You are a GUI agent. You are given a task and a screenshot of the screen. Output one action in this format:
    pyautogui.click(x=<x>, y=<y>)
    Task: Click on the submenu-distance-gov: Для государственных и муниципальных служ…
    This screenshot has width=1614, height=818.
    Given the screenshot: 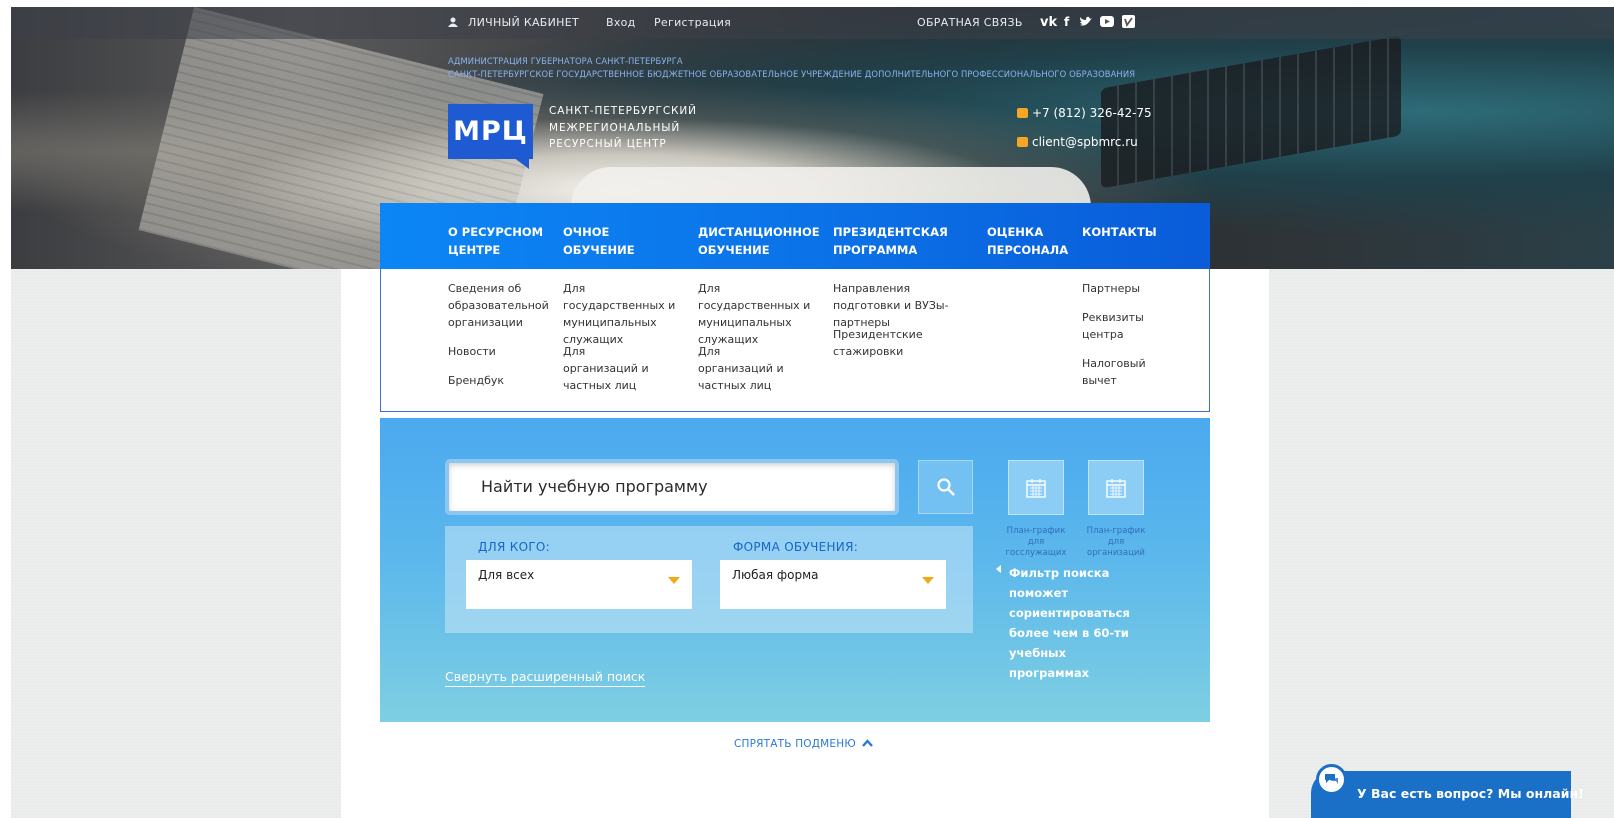 What is the action you would take?
    pyautogui.click(x=755, y=314)
    